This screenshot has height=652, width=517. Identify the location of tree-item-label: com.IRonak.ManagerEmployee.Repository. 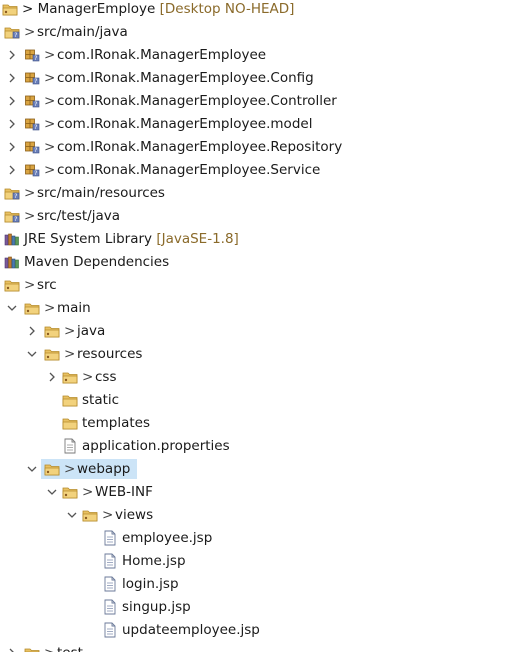
(200, 147).